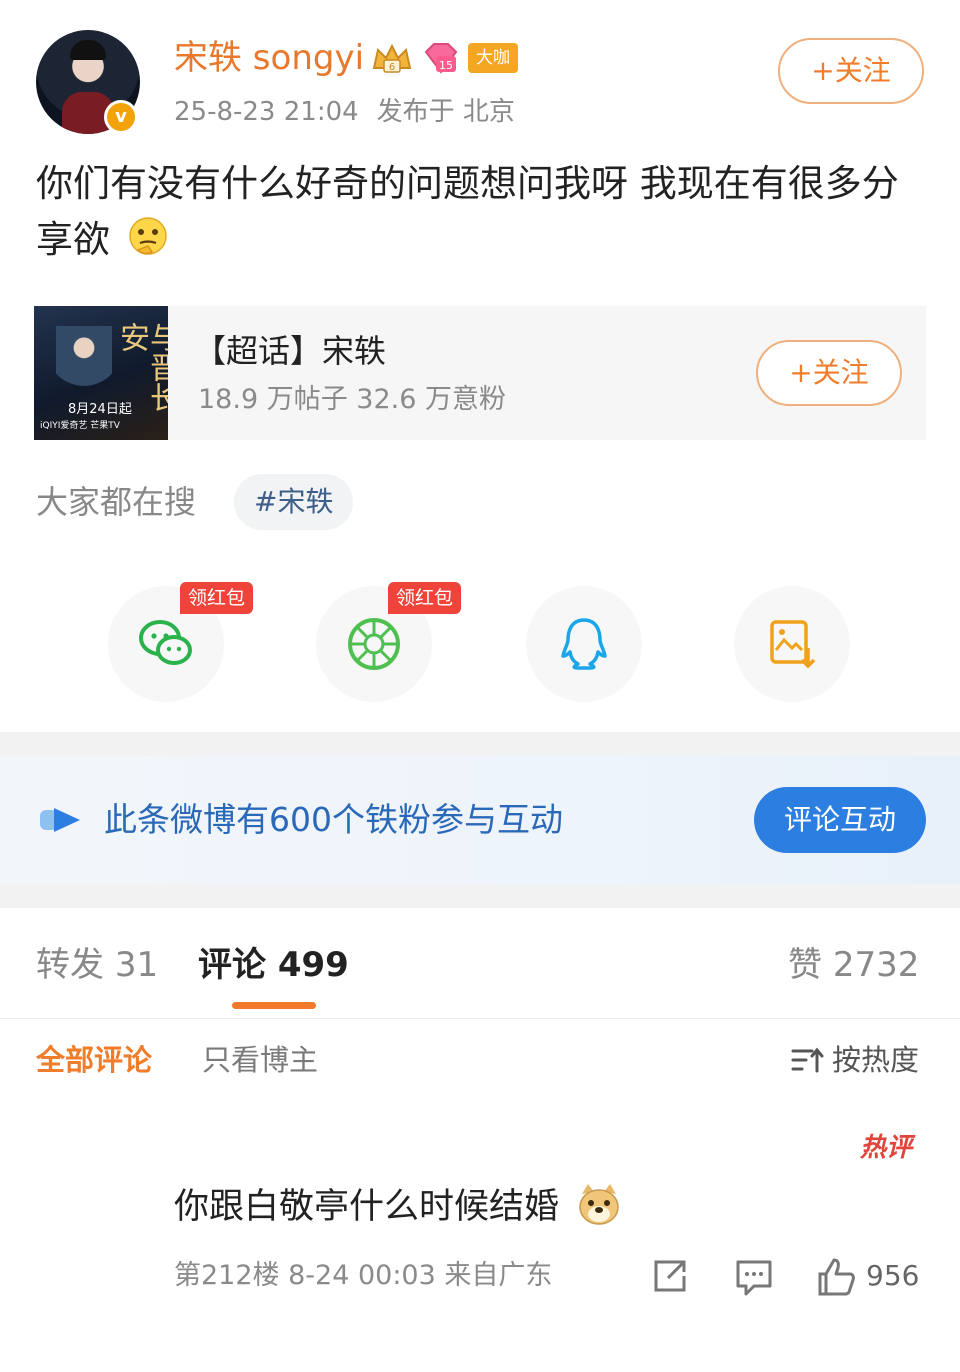 The height and width of the screenshot is (1372, 960). I want to click on share-qq-button, so click(584, 644).